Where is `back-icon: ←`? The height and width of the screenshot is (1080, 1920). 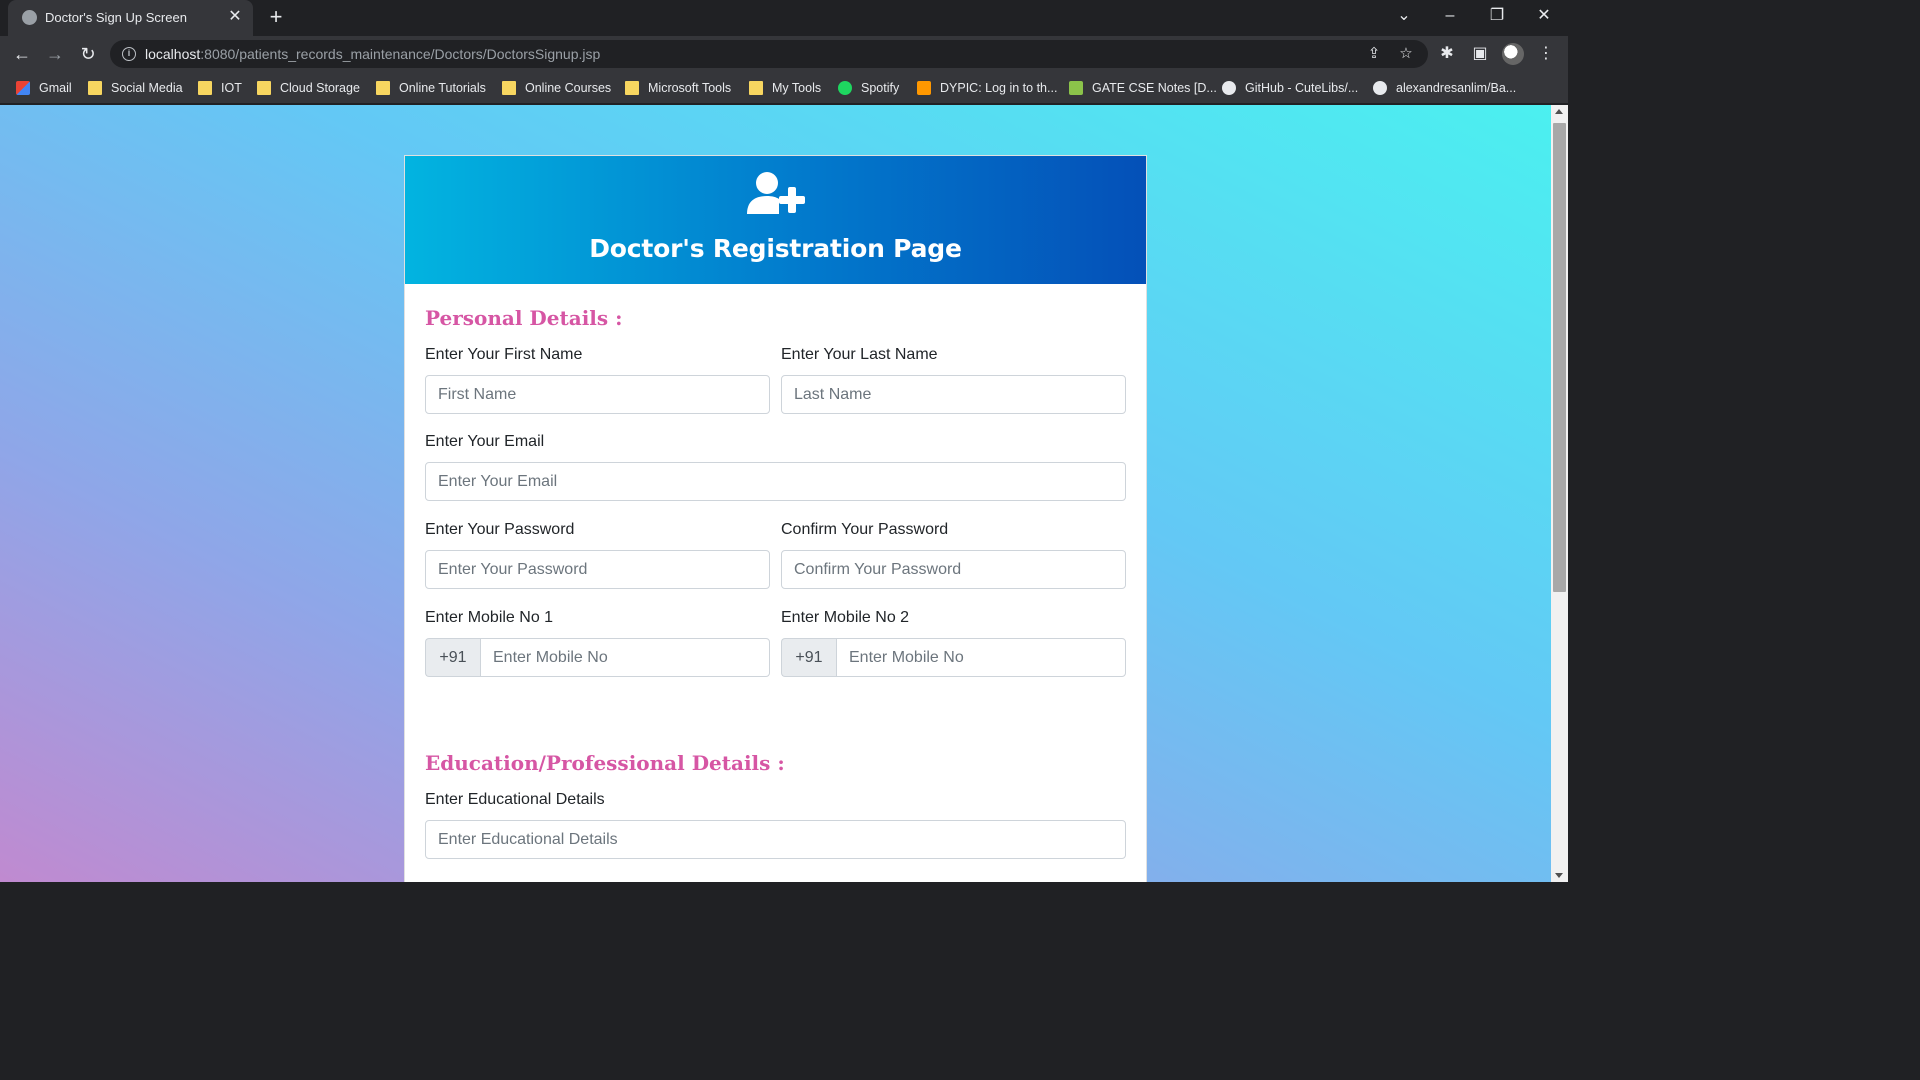 back-icon: ← is located at coordinates (22, 54).